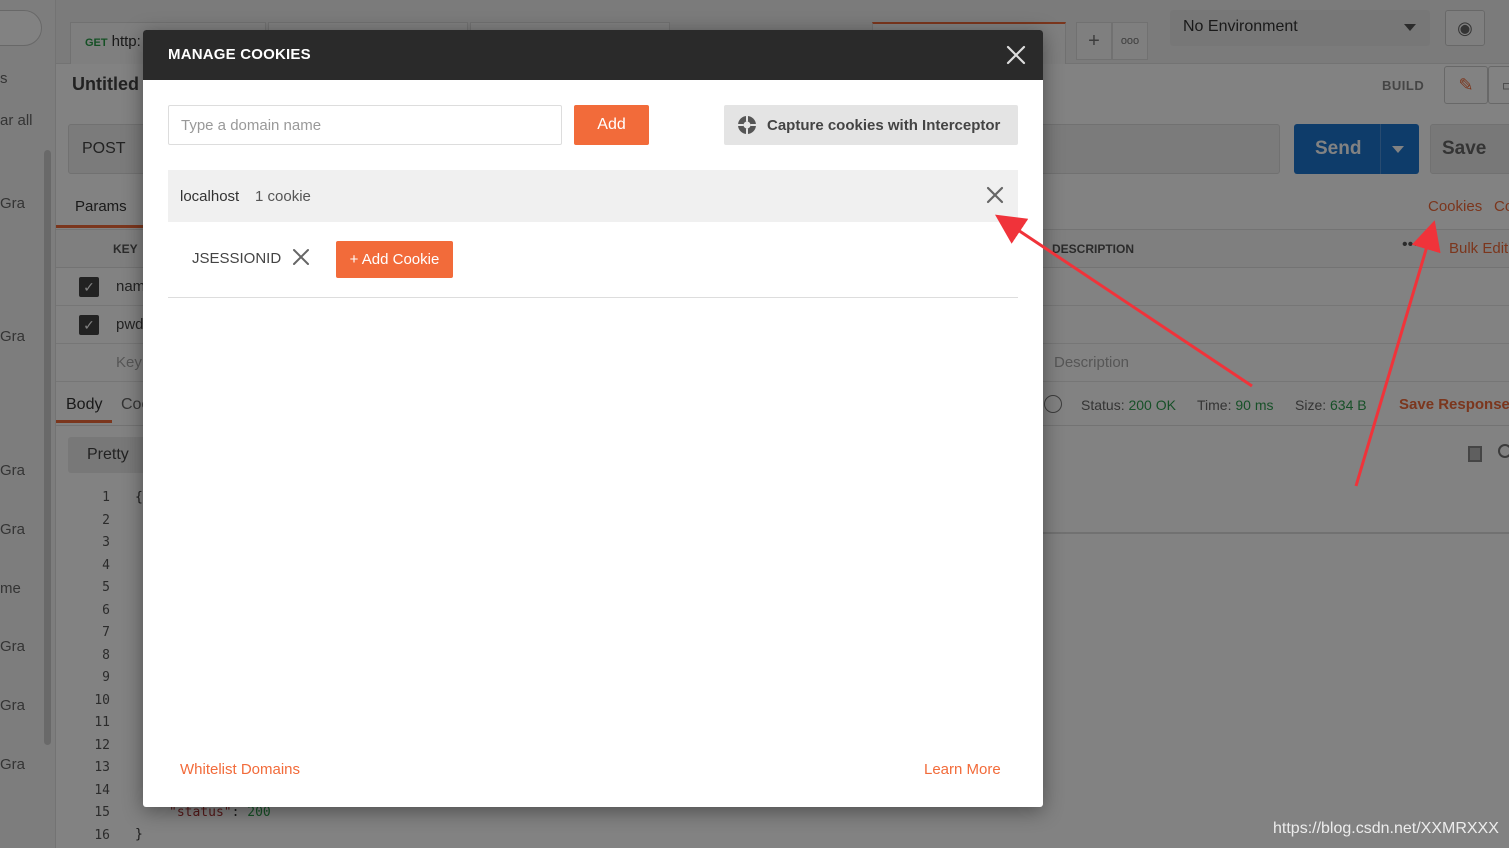 The height and width of the screenshot is (848, 1509). What do you see at coordinates (593, 196) in the screenshot?
I see `domain-row: localhost 1 cookie` at bounding box center [593, 196].